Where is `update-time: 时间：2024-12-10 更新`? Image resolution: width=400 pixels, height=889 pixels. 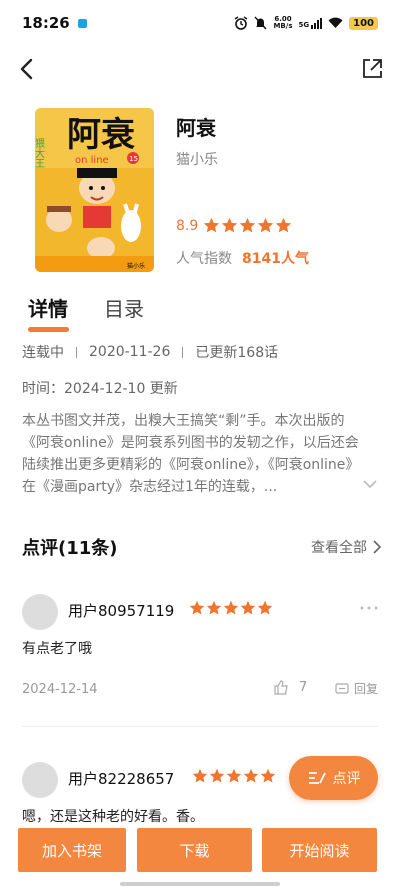 update-time: 时间：2024-12-10 更新 is located at coordinates (100, 389).